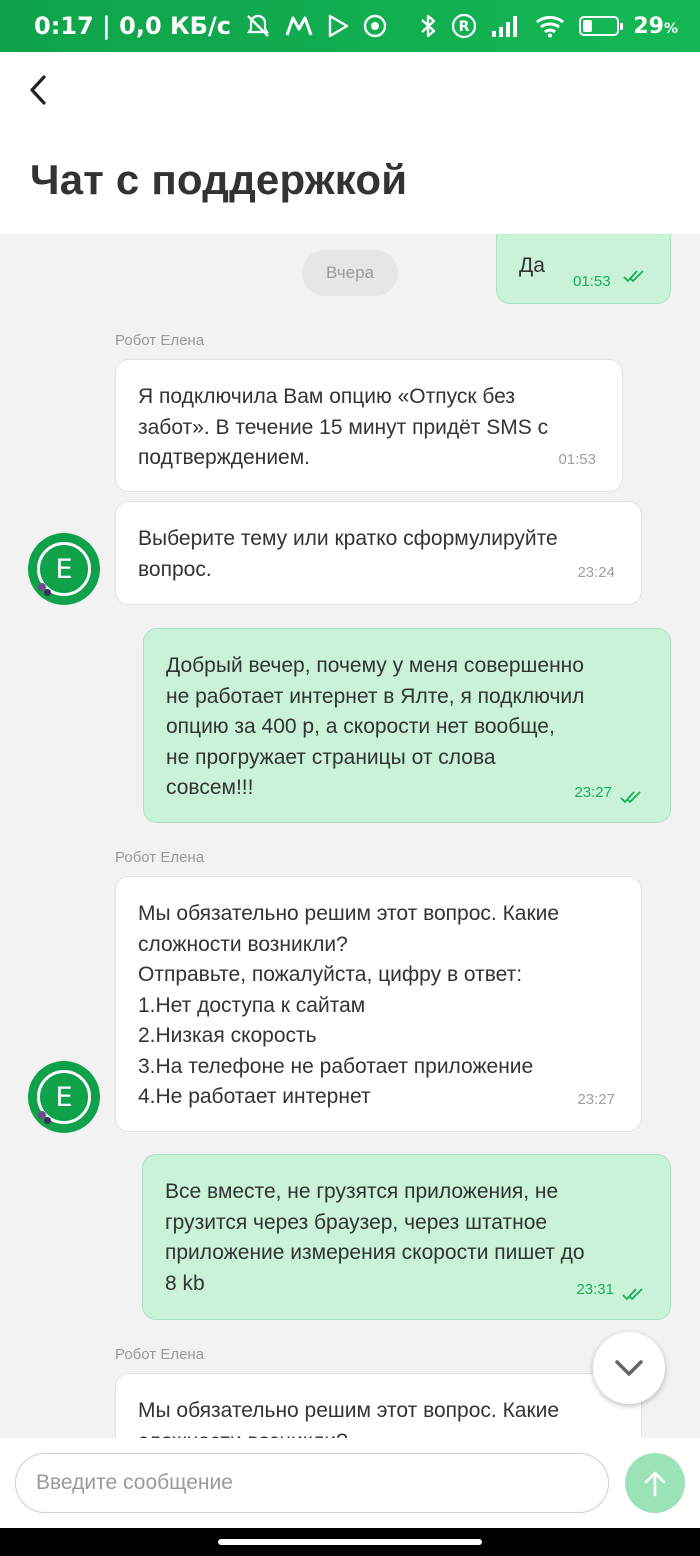  I want to click on outgoing-message: Да 01:53, so click(583, 269).